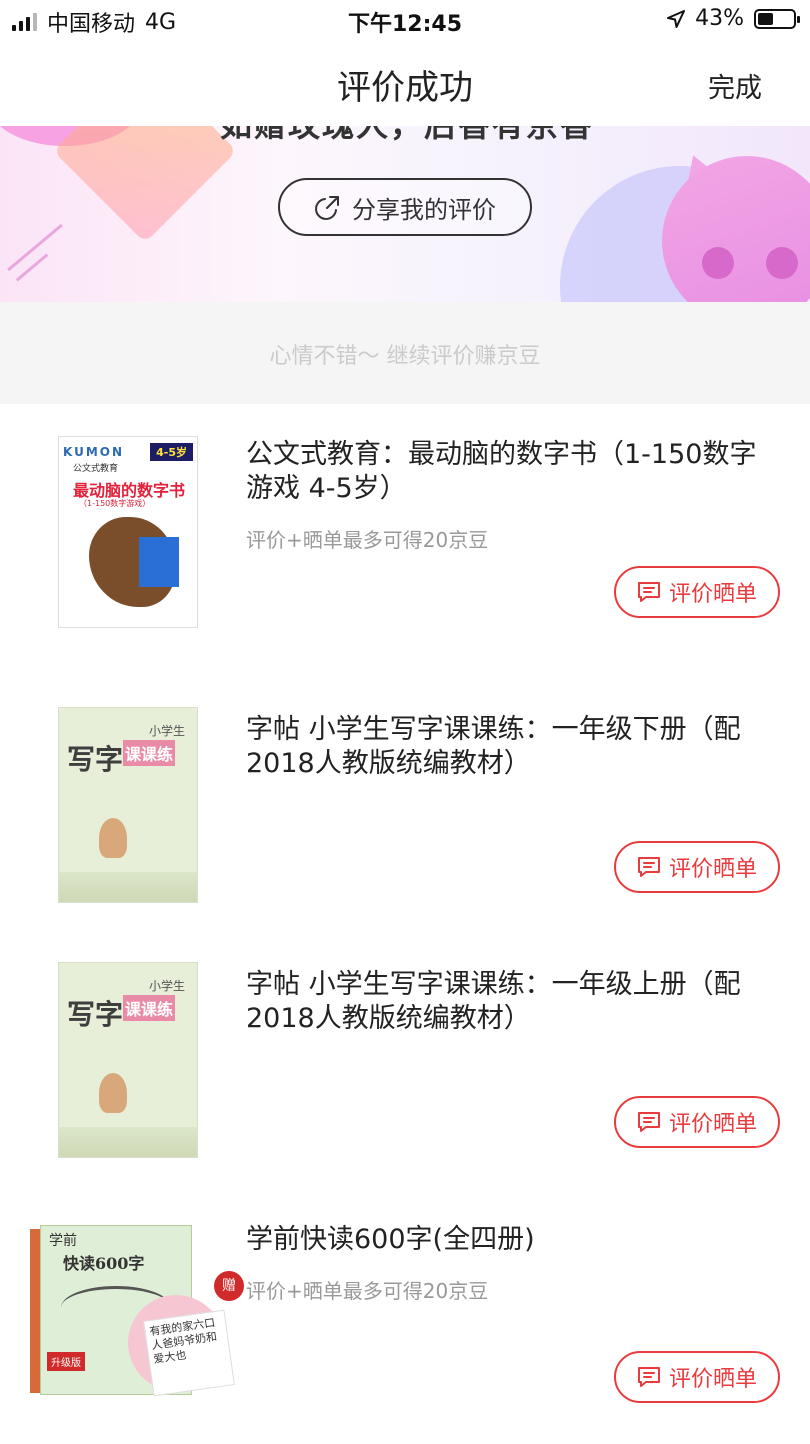  Describe the element at coordinates (35, 1311) in the screenshot. I see `book-spine` at that location.